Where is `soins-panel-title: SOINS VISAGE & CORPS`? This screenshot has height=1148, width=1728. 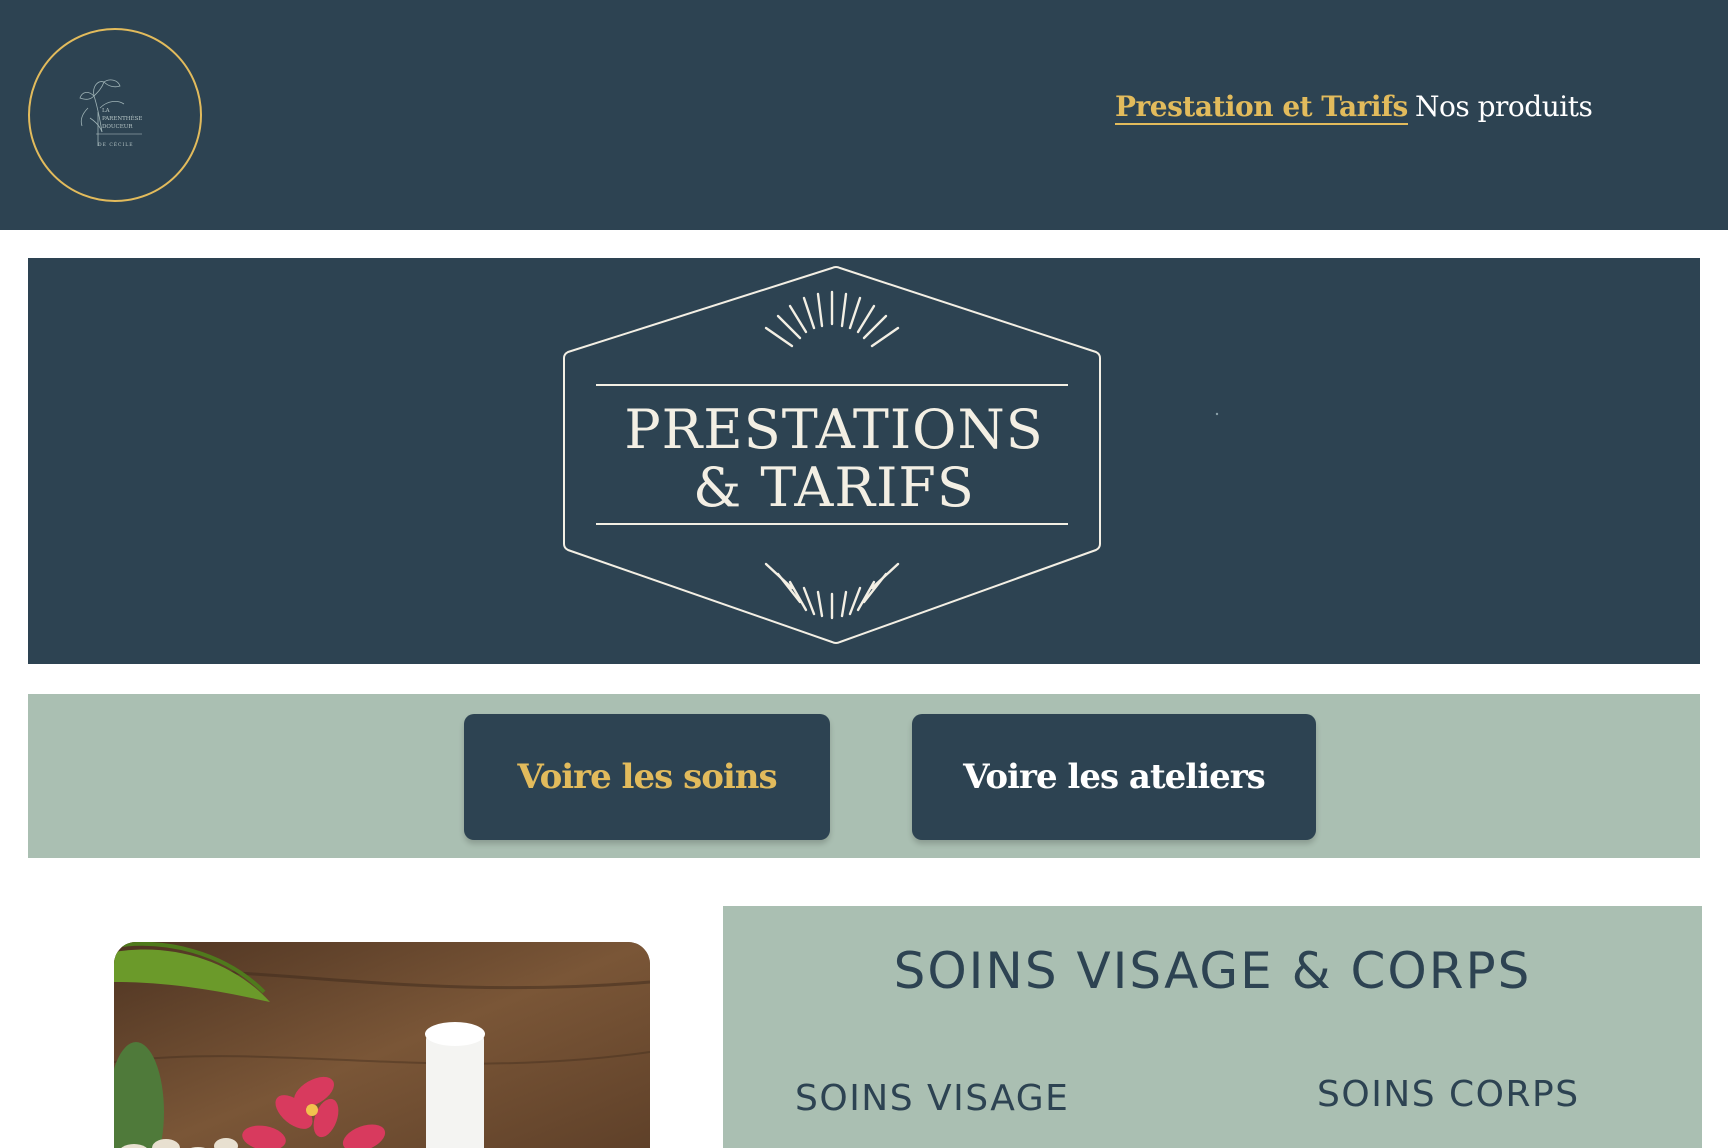 soins-panel-title: SOINS VISAGE & CORPS is located at coordinates (1212, 971).